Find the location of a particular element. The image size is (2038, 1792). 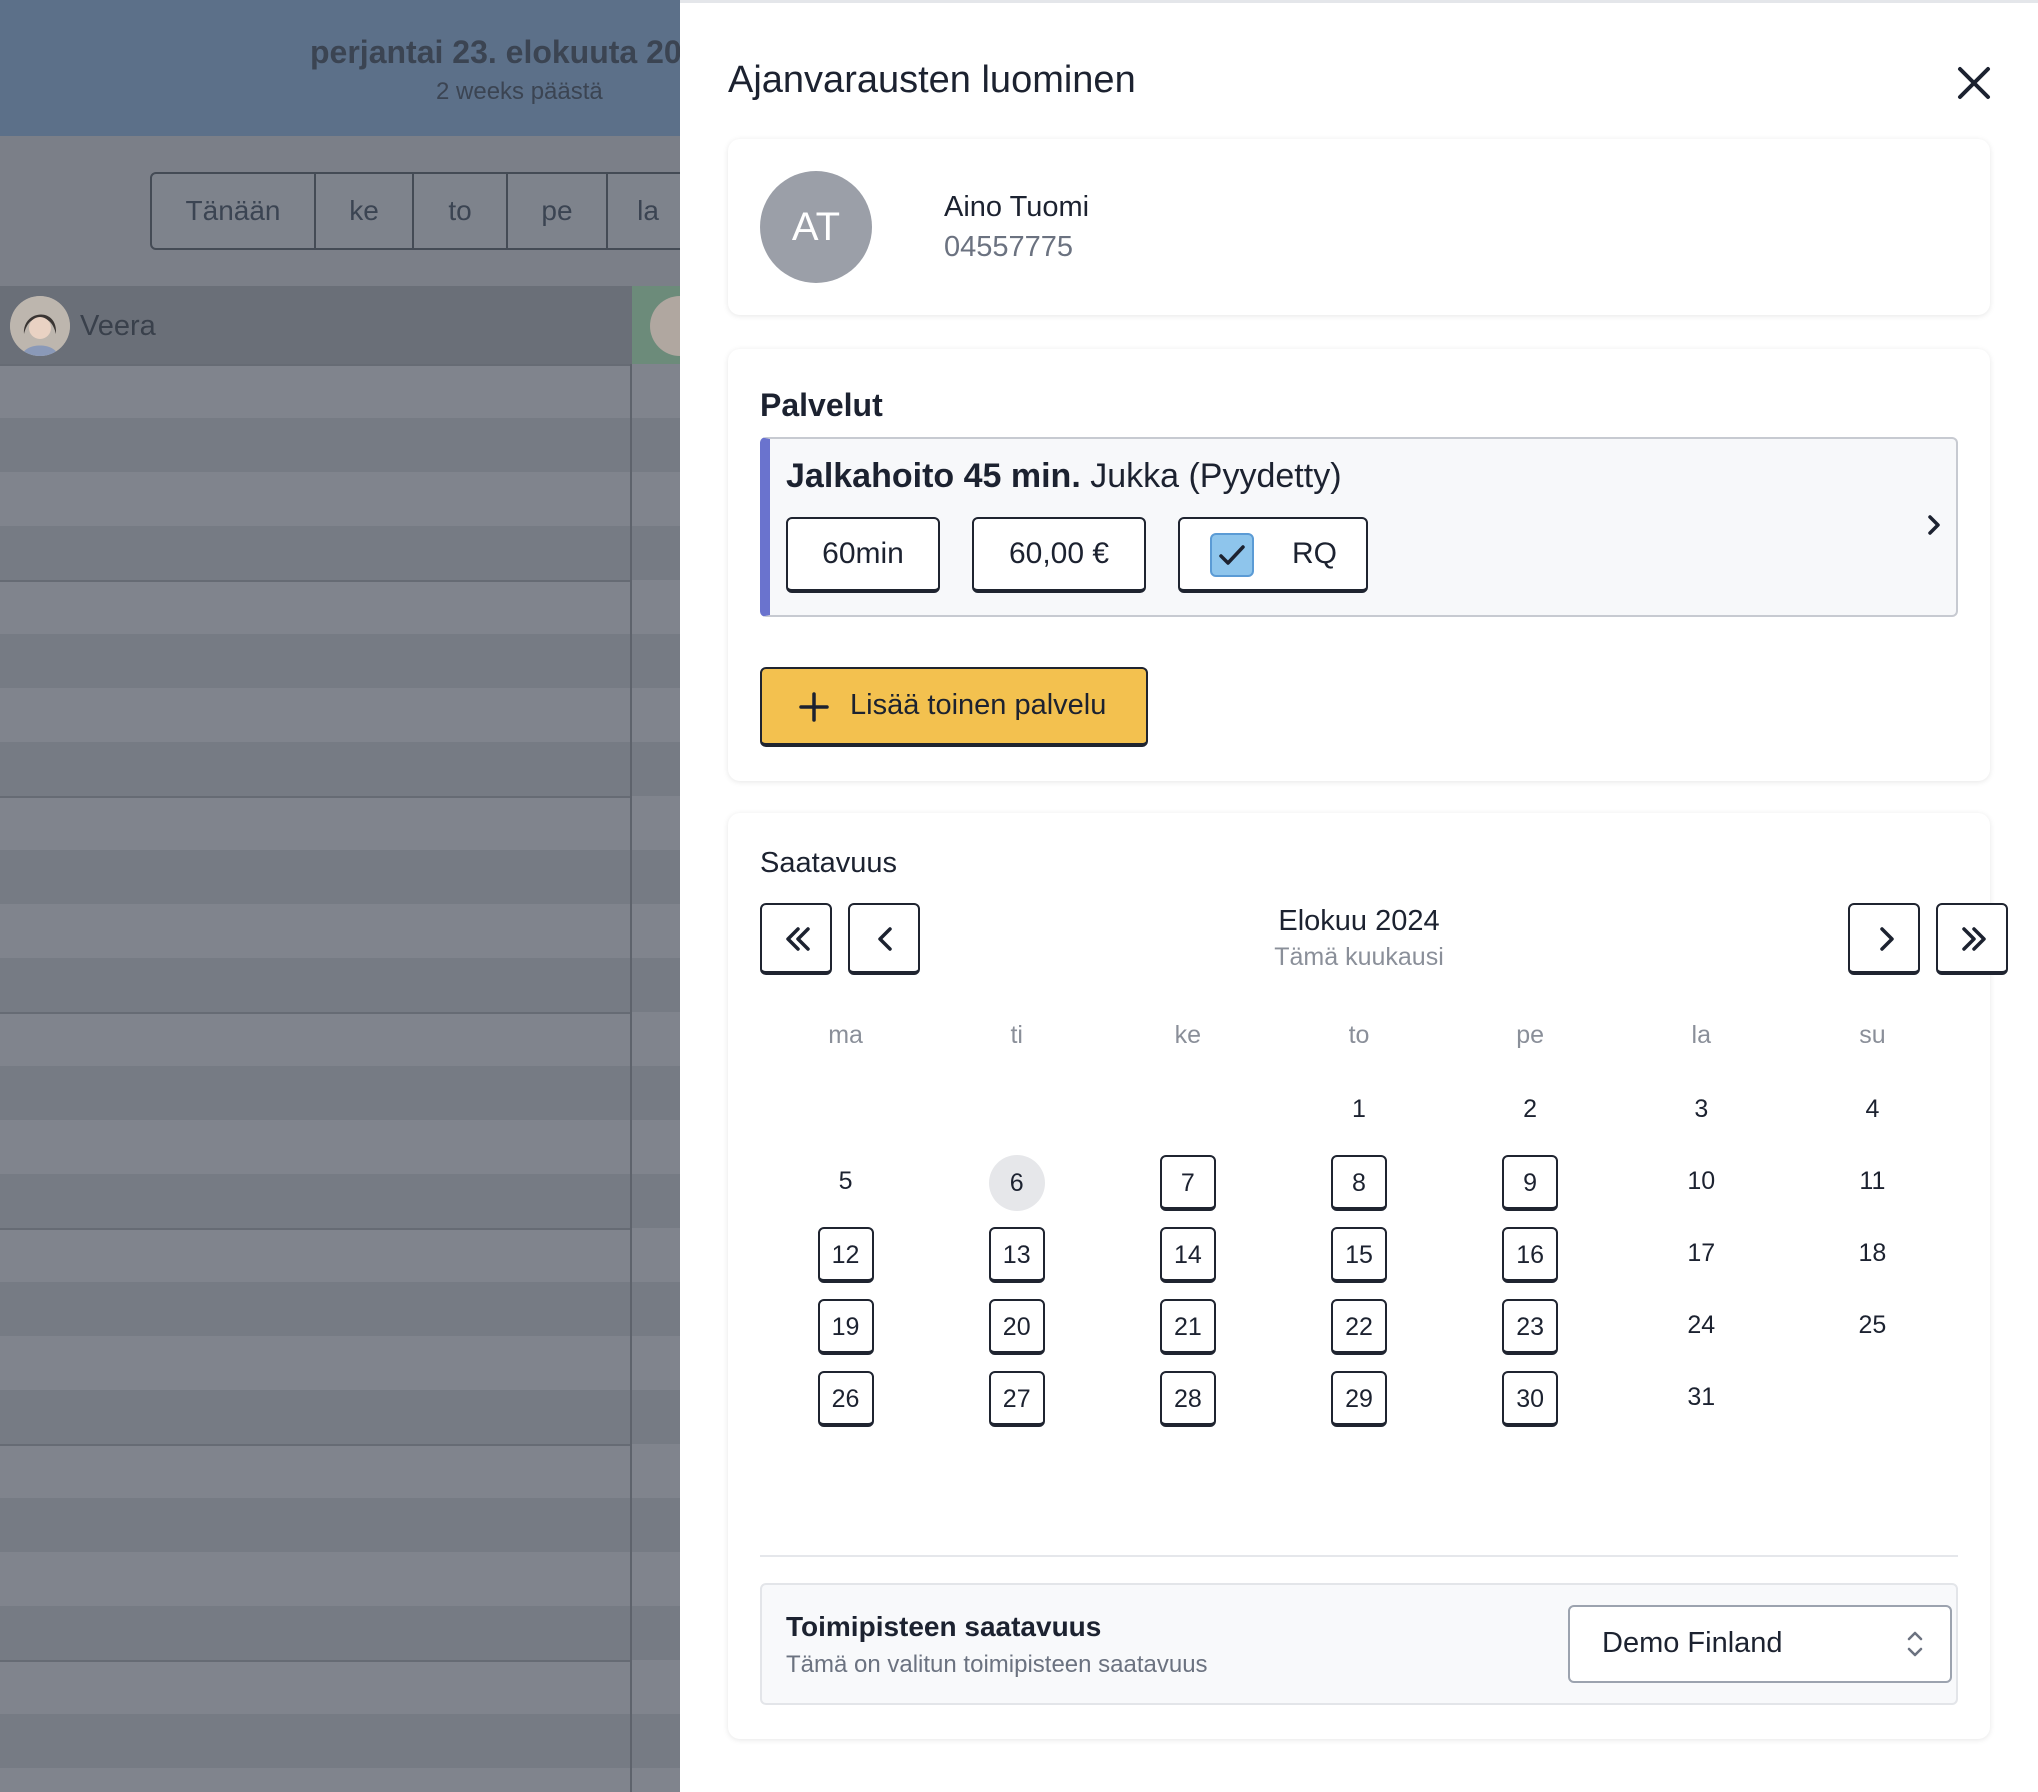

rq-checkbox is located at coordinates (1232, 555).